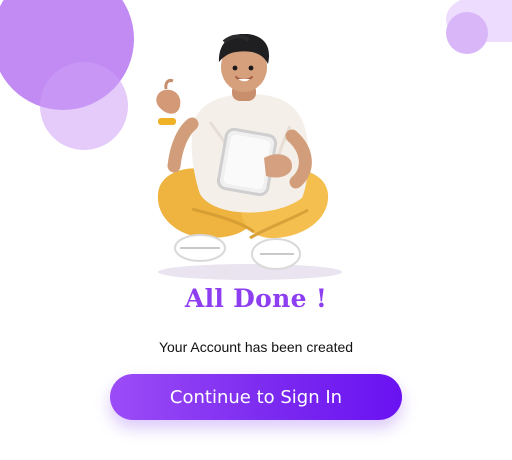  I want to click on page-title: All Done !, so click(256, 298).